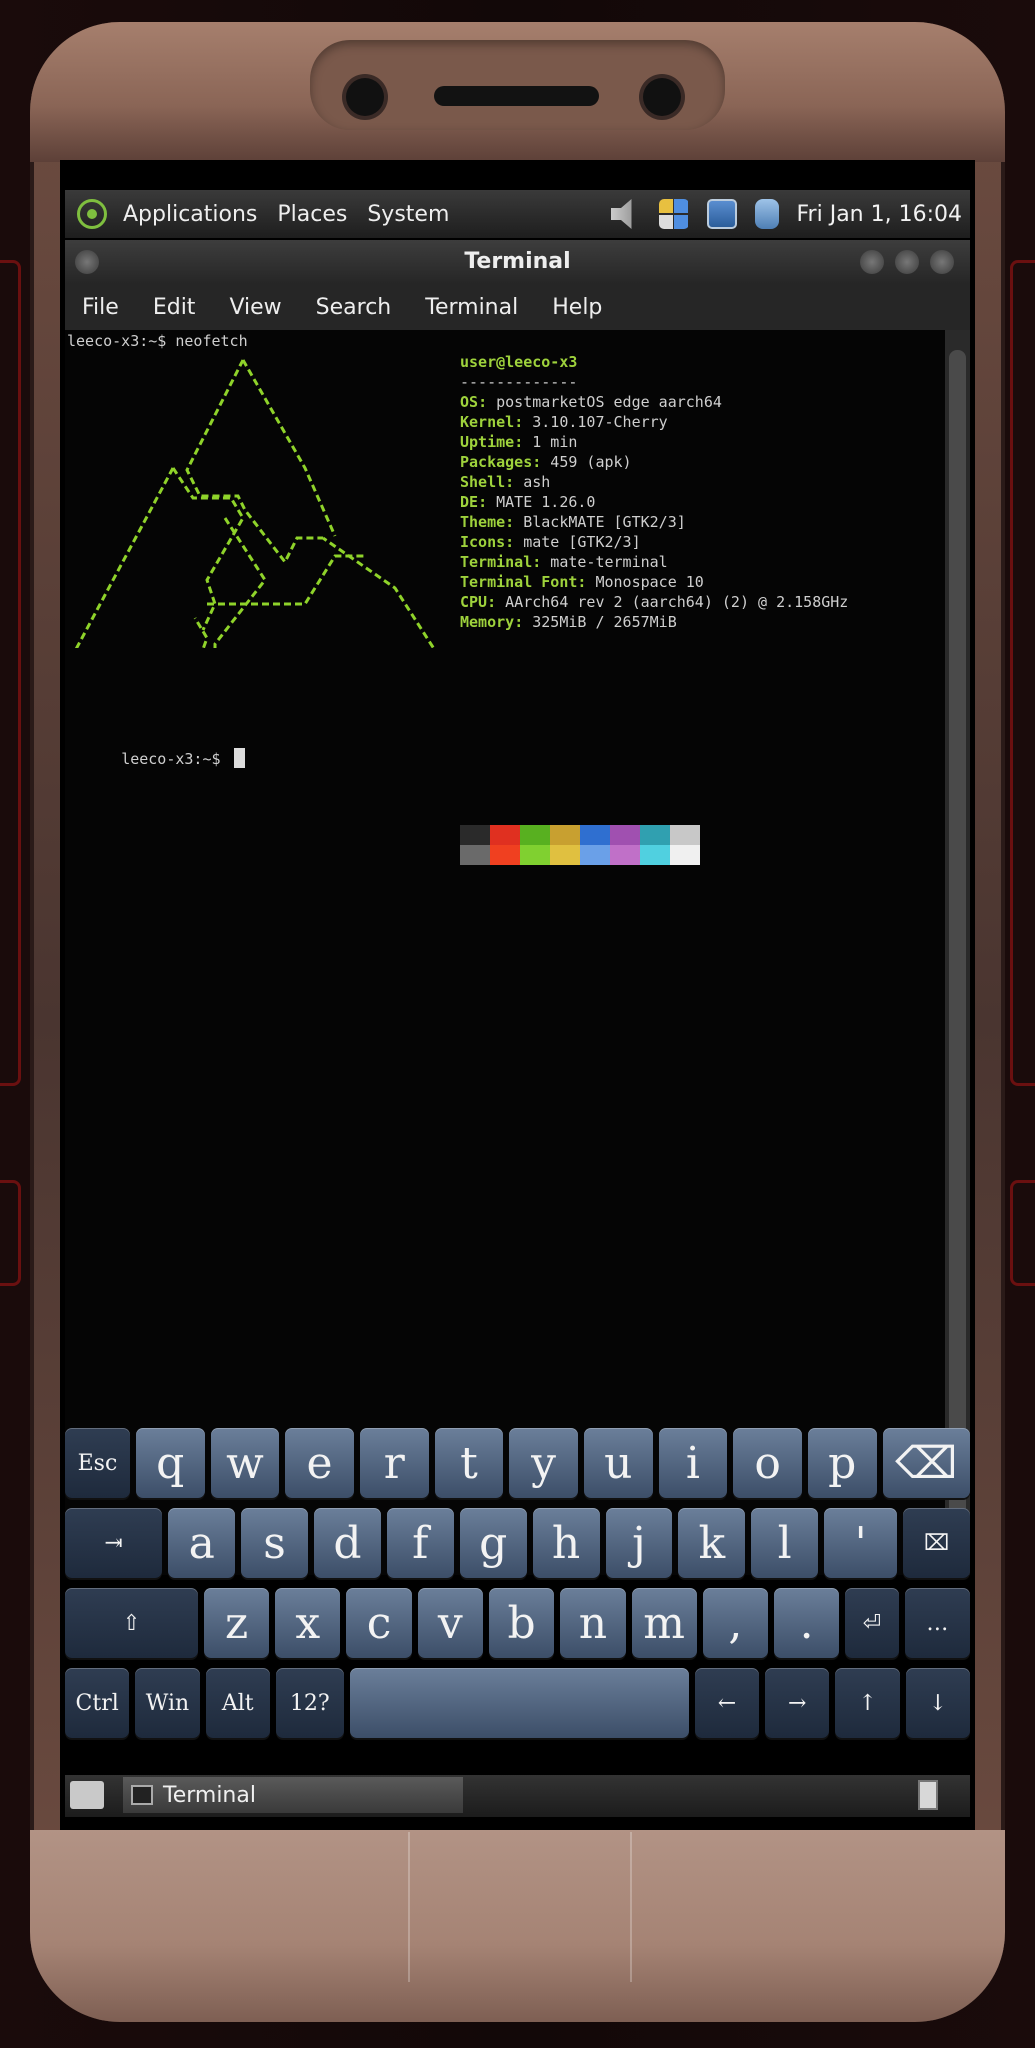 The width and height of the screenshot is (1035, 2048). What do you see at coordinates (408, 214) in the screenshot?
I see `menu-system: System` at bounding box center [408, 214].